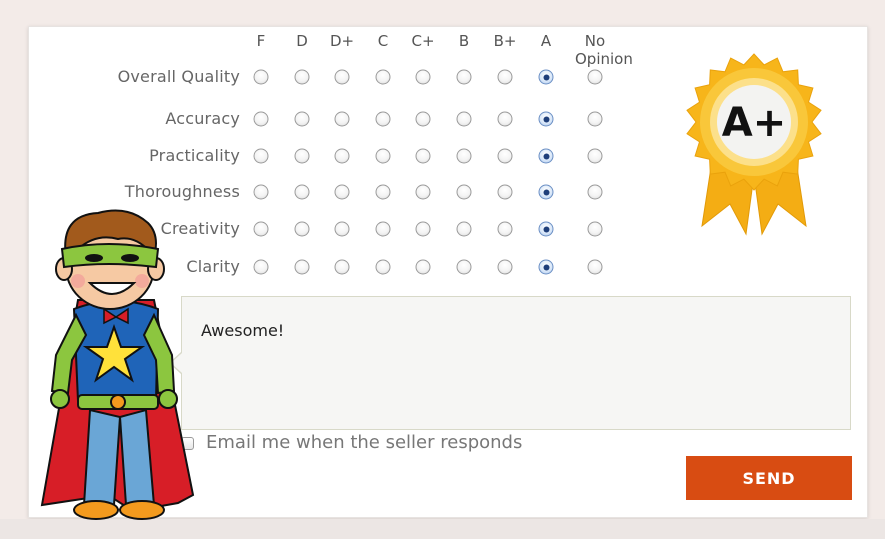 Image resolution: width=885 pixels, height=539 pixels. What do you see at coordinates (117, 364) in the screenshot?
I see `superhero-kid-illustration` at bounding box center [117, 364].